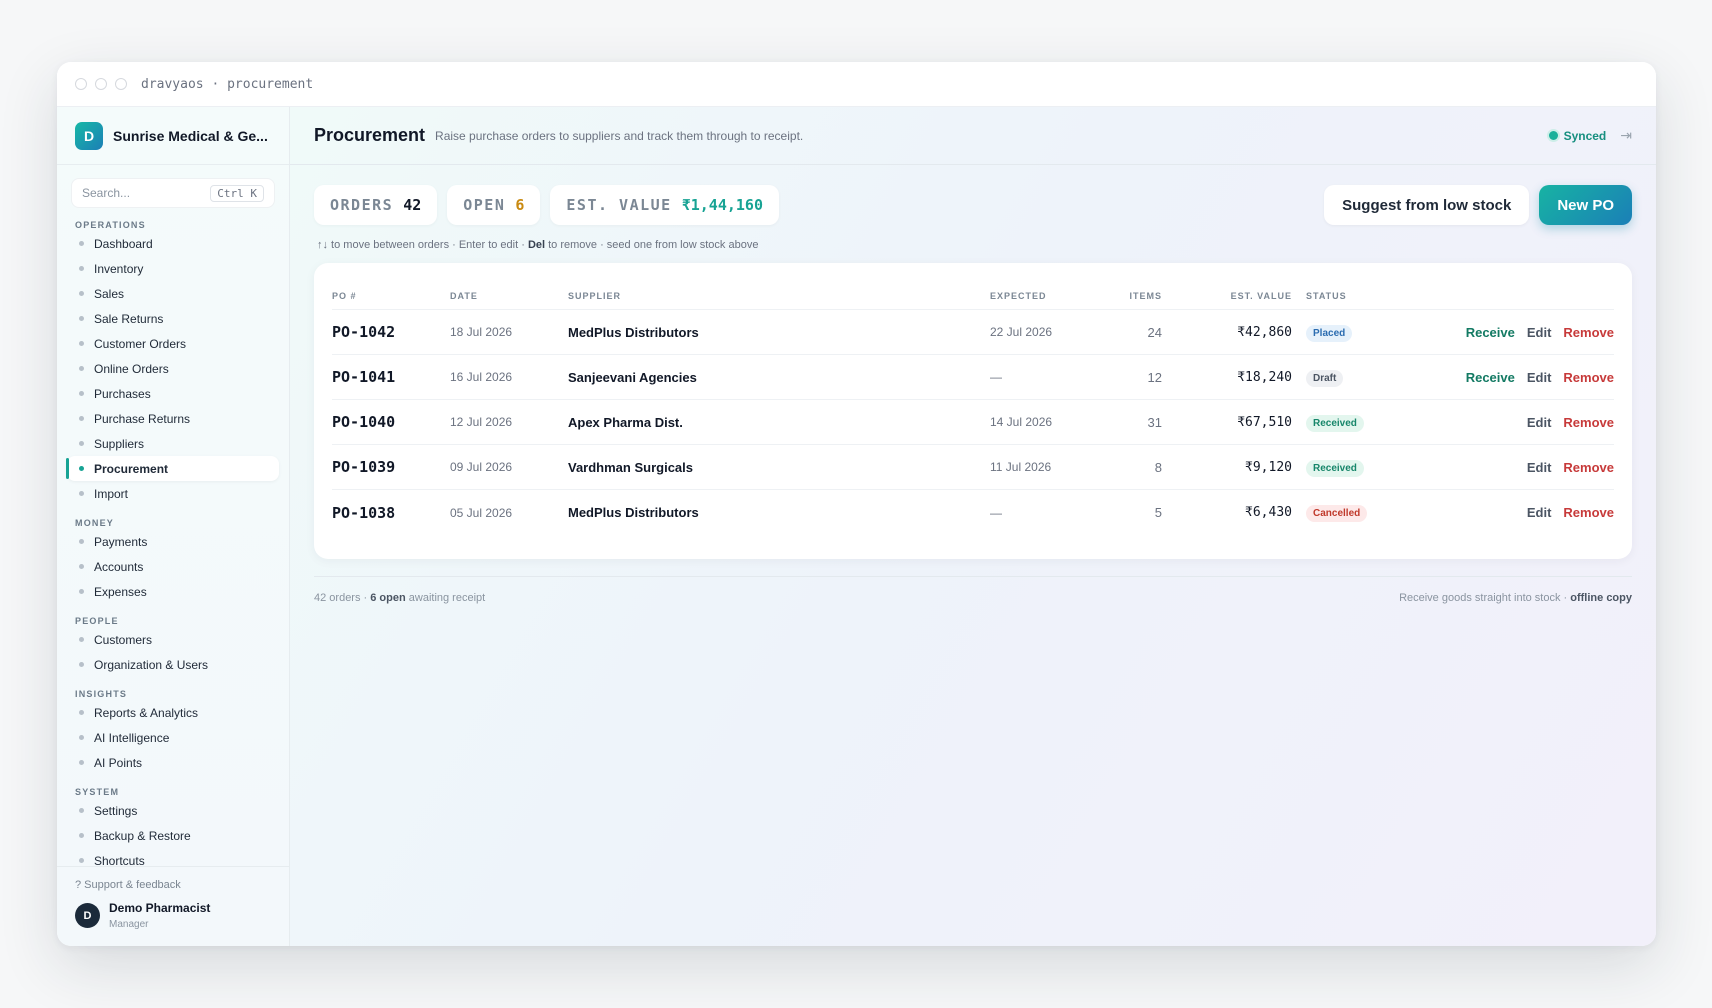 This screenshot has width=1712, height=1008. I want to click on sidebar-item-label: Import, so click(111, 493).